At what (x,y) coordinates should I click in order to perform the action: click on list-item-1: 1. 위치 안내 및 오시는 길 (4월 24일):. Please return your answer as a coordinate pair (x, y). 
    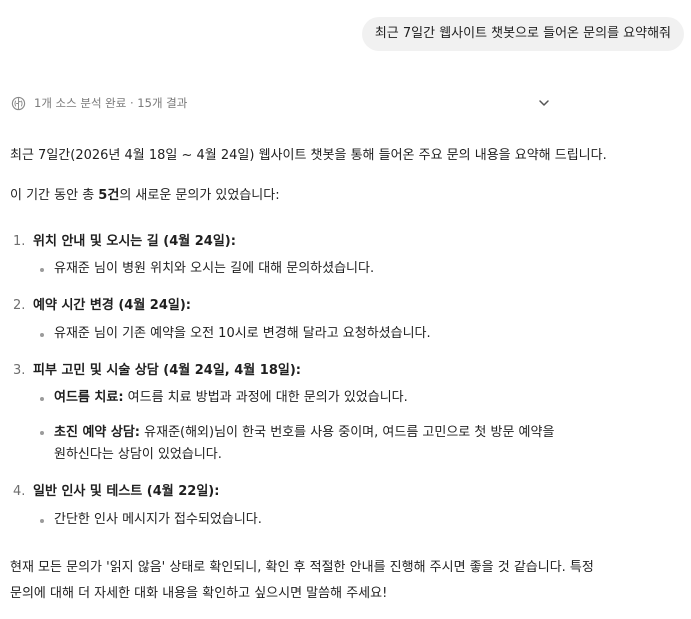
    Looking at the image, I should click on (123, 242).